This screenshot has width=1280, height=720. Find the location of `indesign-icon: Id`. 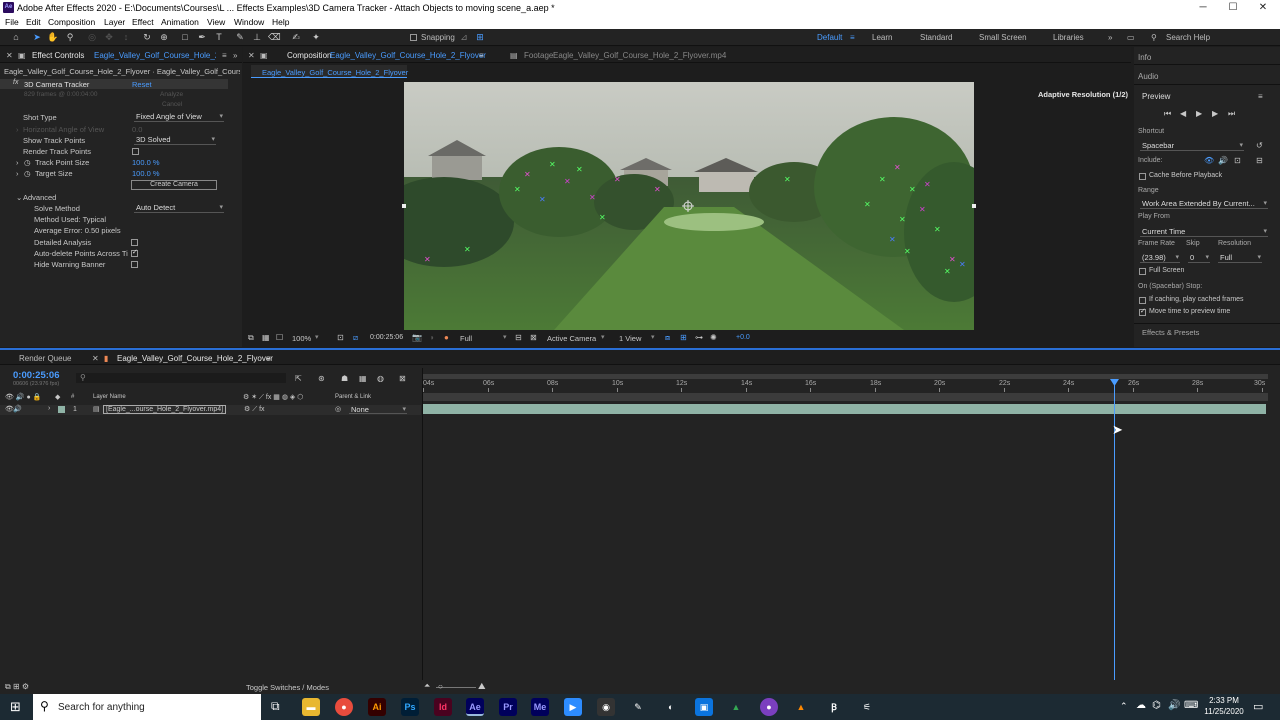

indesign-icon: Id is located at coordinates (443, 707).